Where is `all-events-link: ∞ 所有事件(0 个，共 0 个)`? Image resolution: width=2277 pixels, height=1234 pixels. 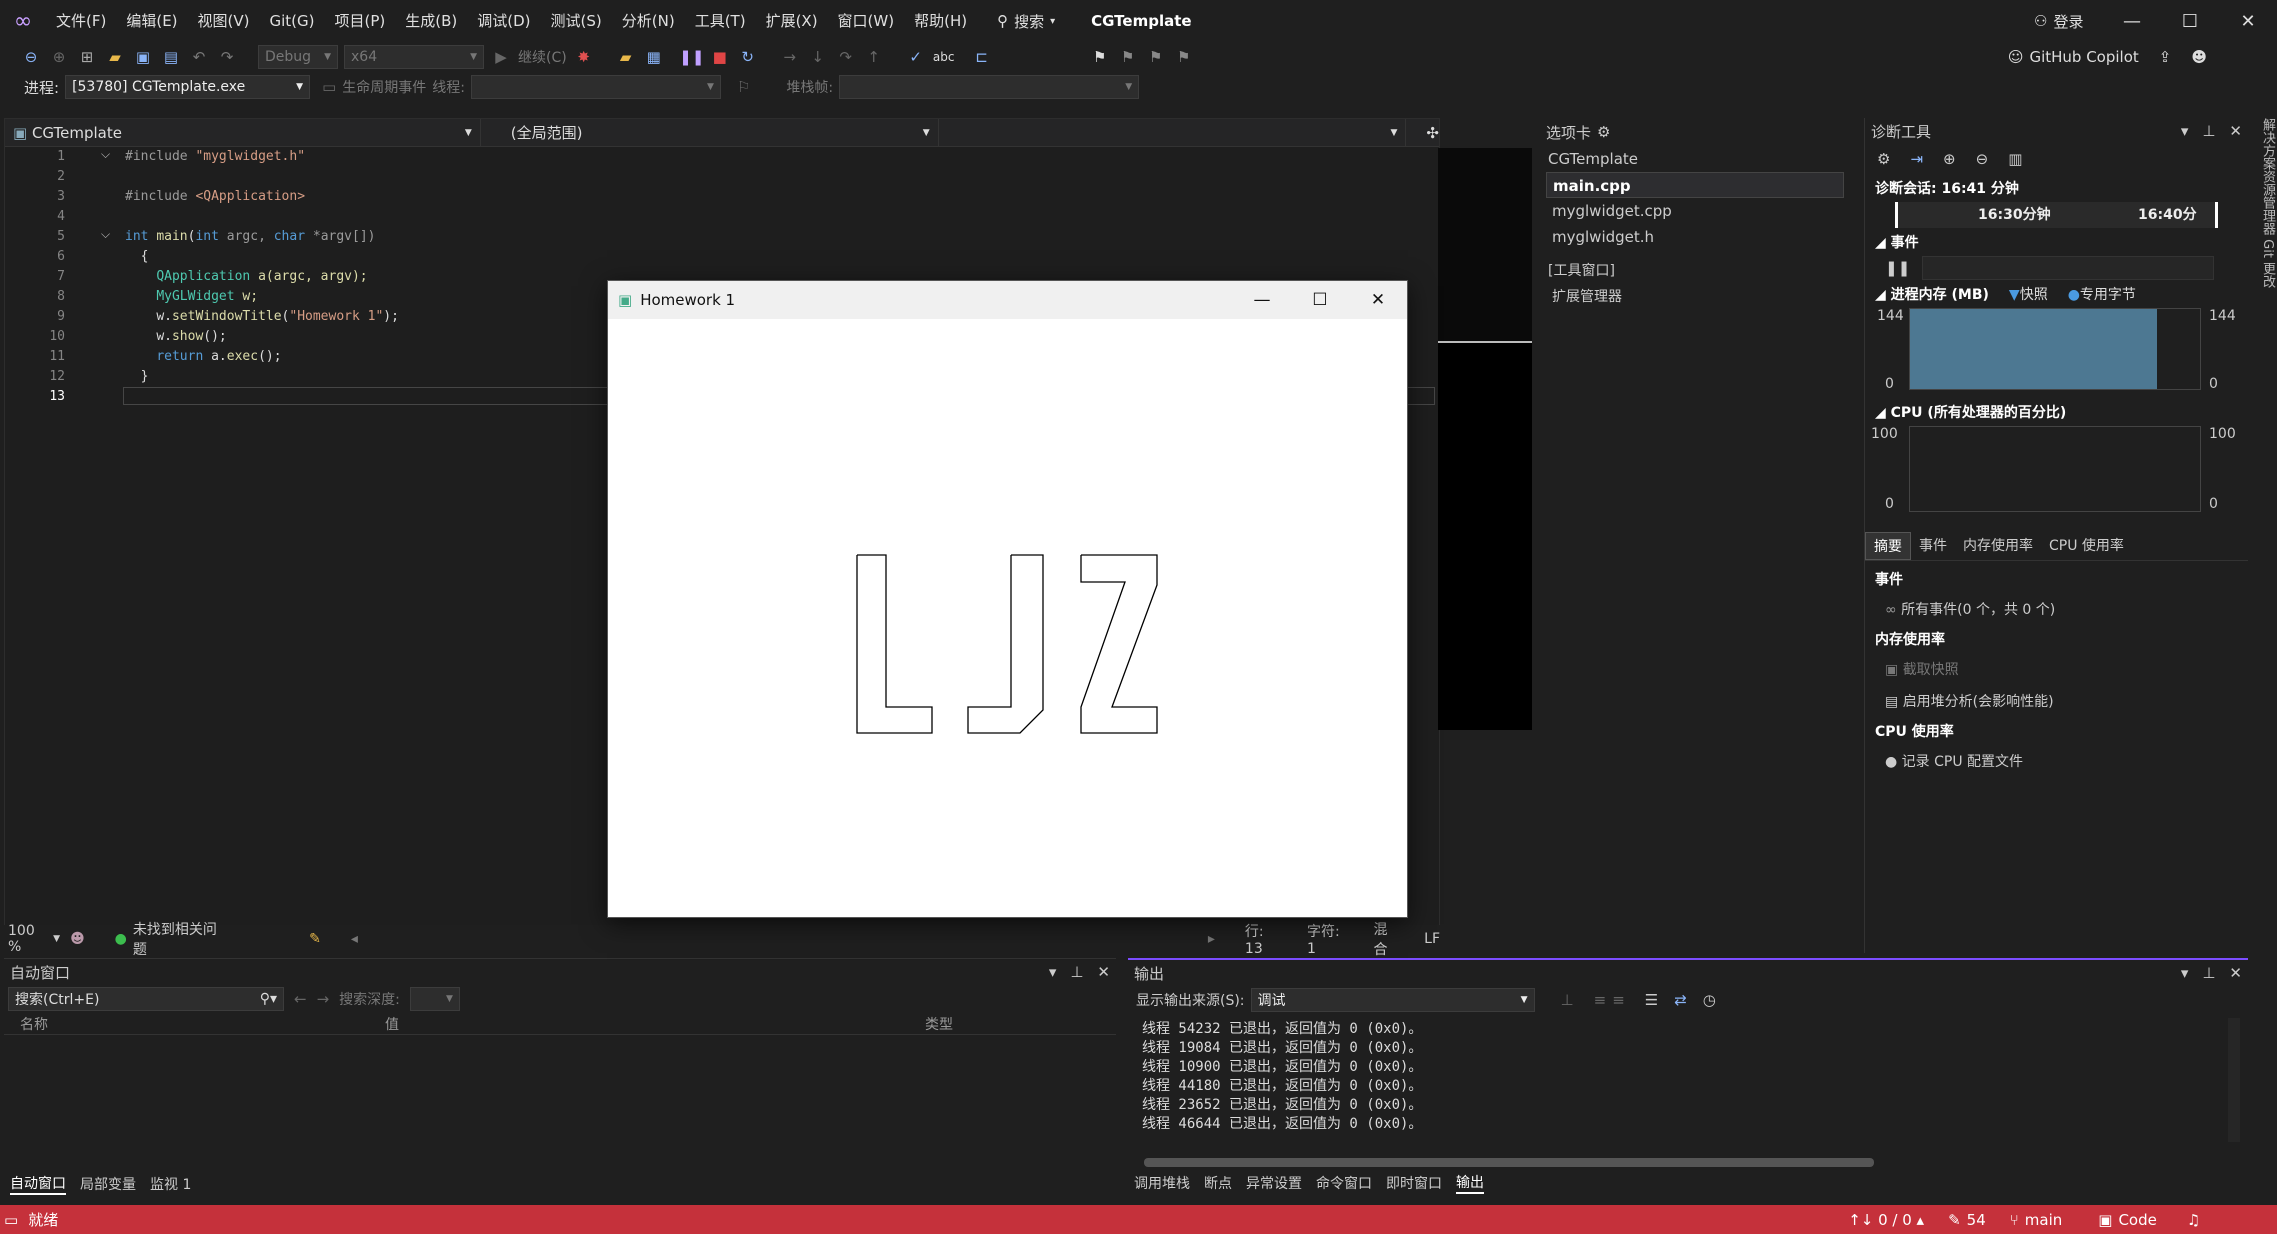
all-events-link: ∞ 所有事件(0 个，共 0 个) is located at coordinates (2056, 609).